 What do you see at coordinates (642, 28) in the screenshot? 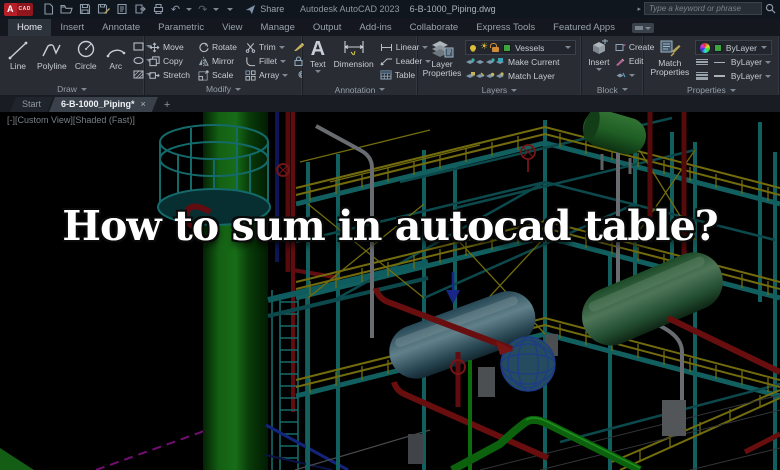
I see `ribbon-overflow-button` at bounding box center [642, 28].